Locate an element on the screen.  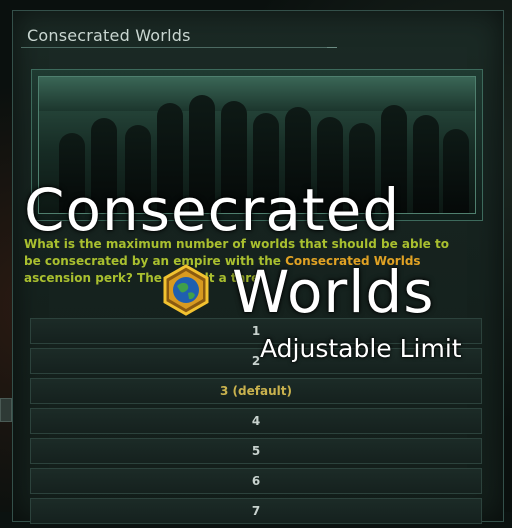
overlay-subtitle: Adjustable Limit is located at coordinates (361, 348).